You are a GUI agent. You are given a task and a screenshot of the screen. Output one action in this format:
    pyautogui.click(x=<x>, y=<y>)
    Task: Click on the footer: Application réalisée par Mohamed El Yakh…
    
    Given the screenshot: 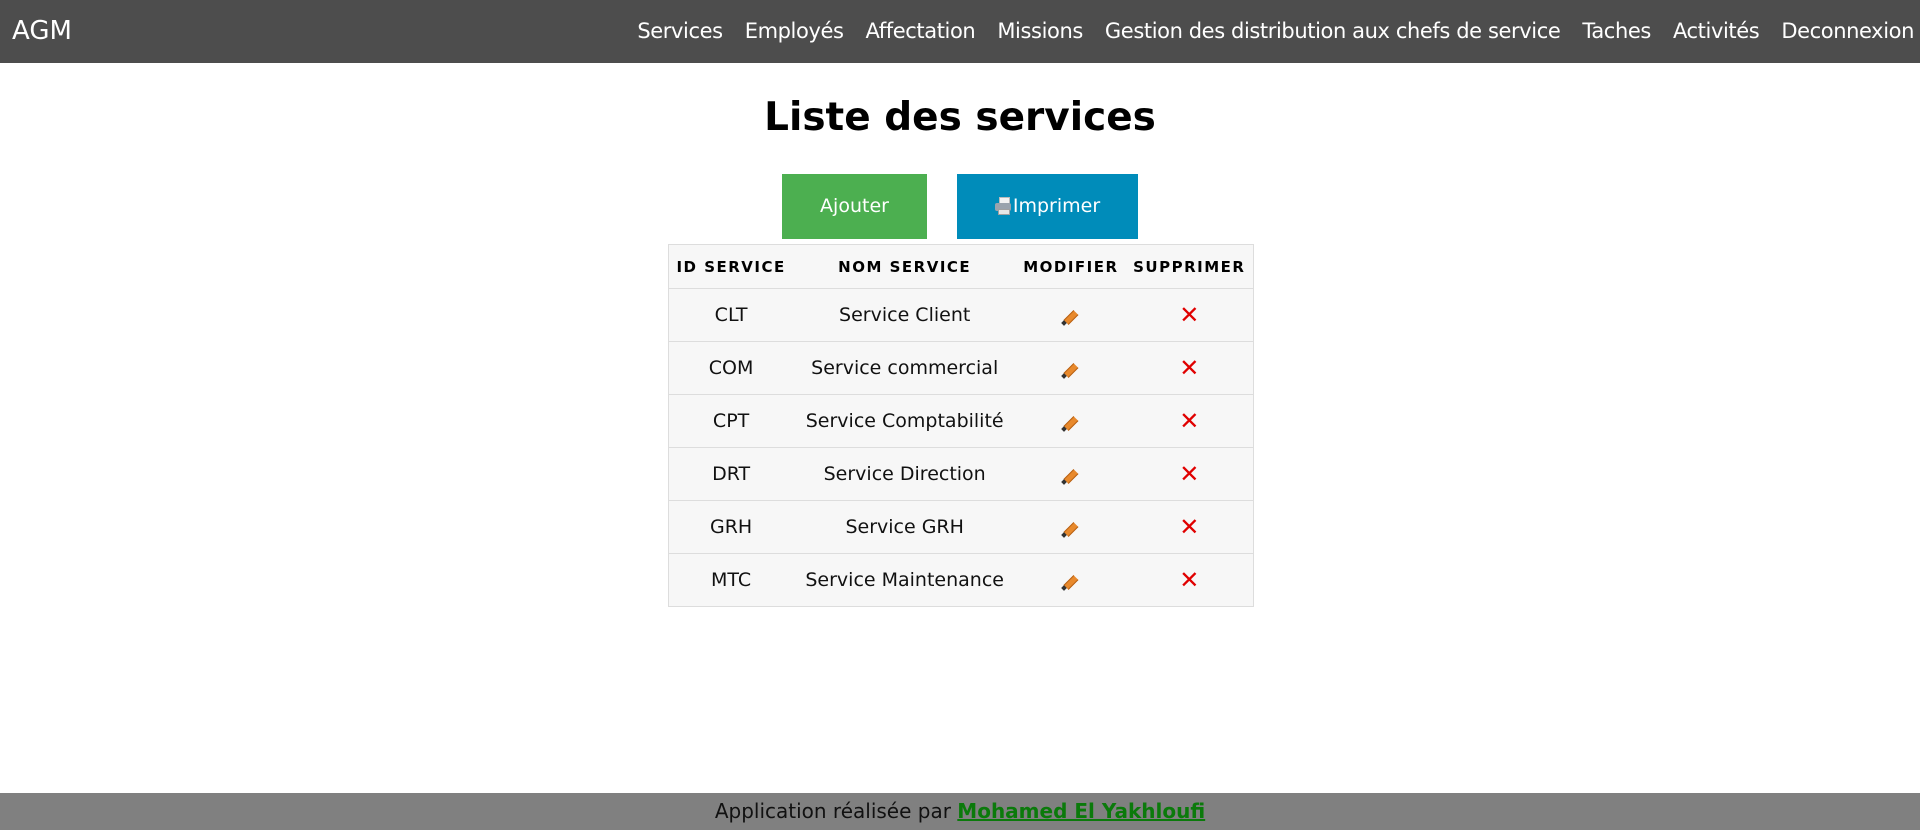 What is the action you would take?
    pyautogui.click(x=960, y=811)
    